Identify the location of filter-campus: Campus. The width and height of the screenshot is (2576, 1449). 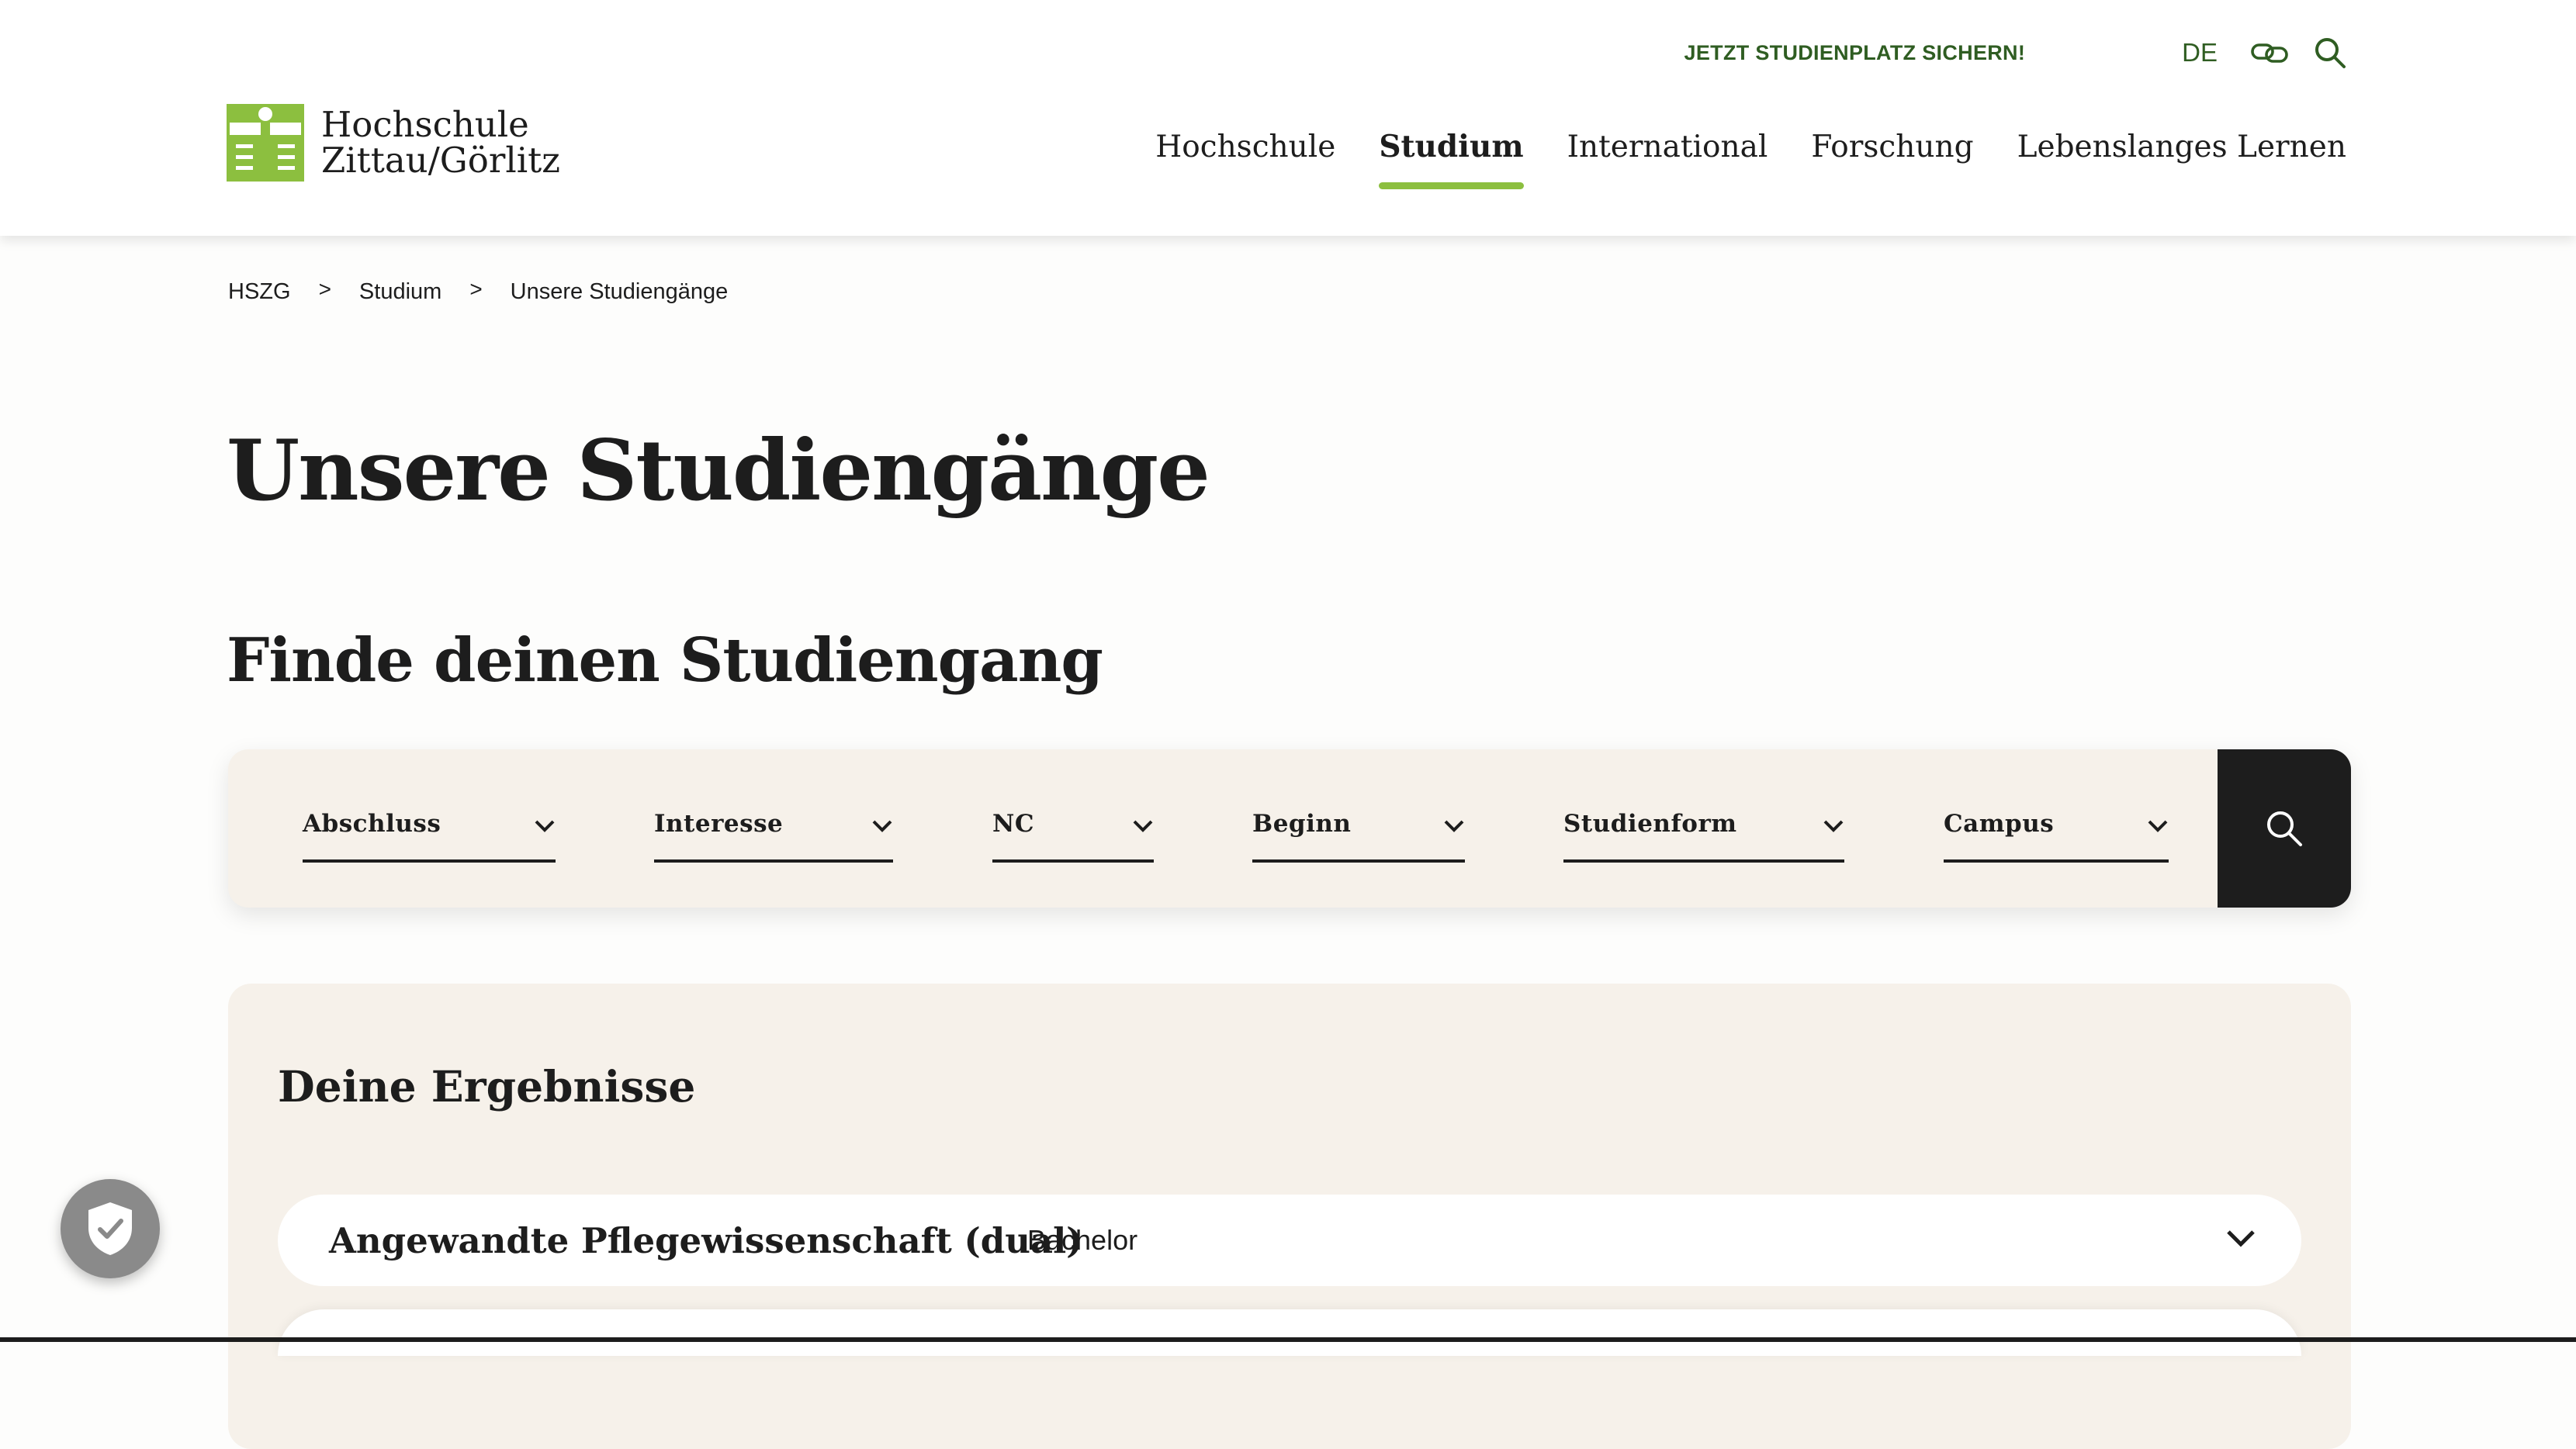
(2056, 836).